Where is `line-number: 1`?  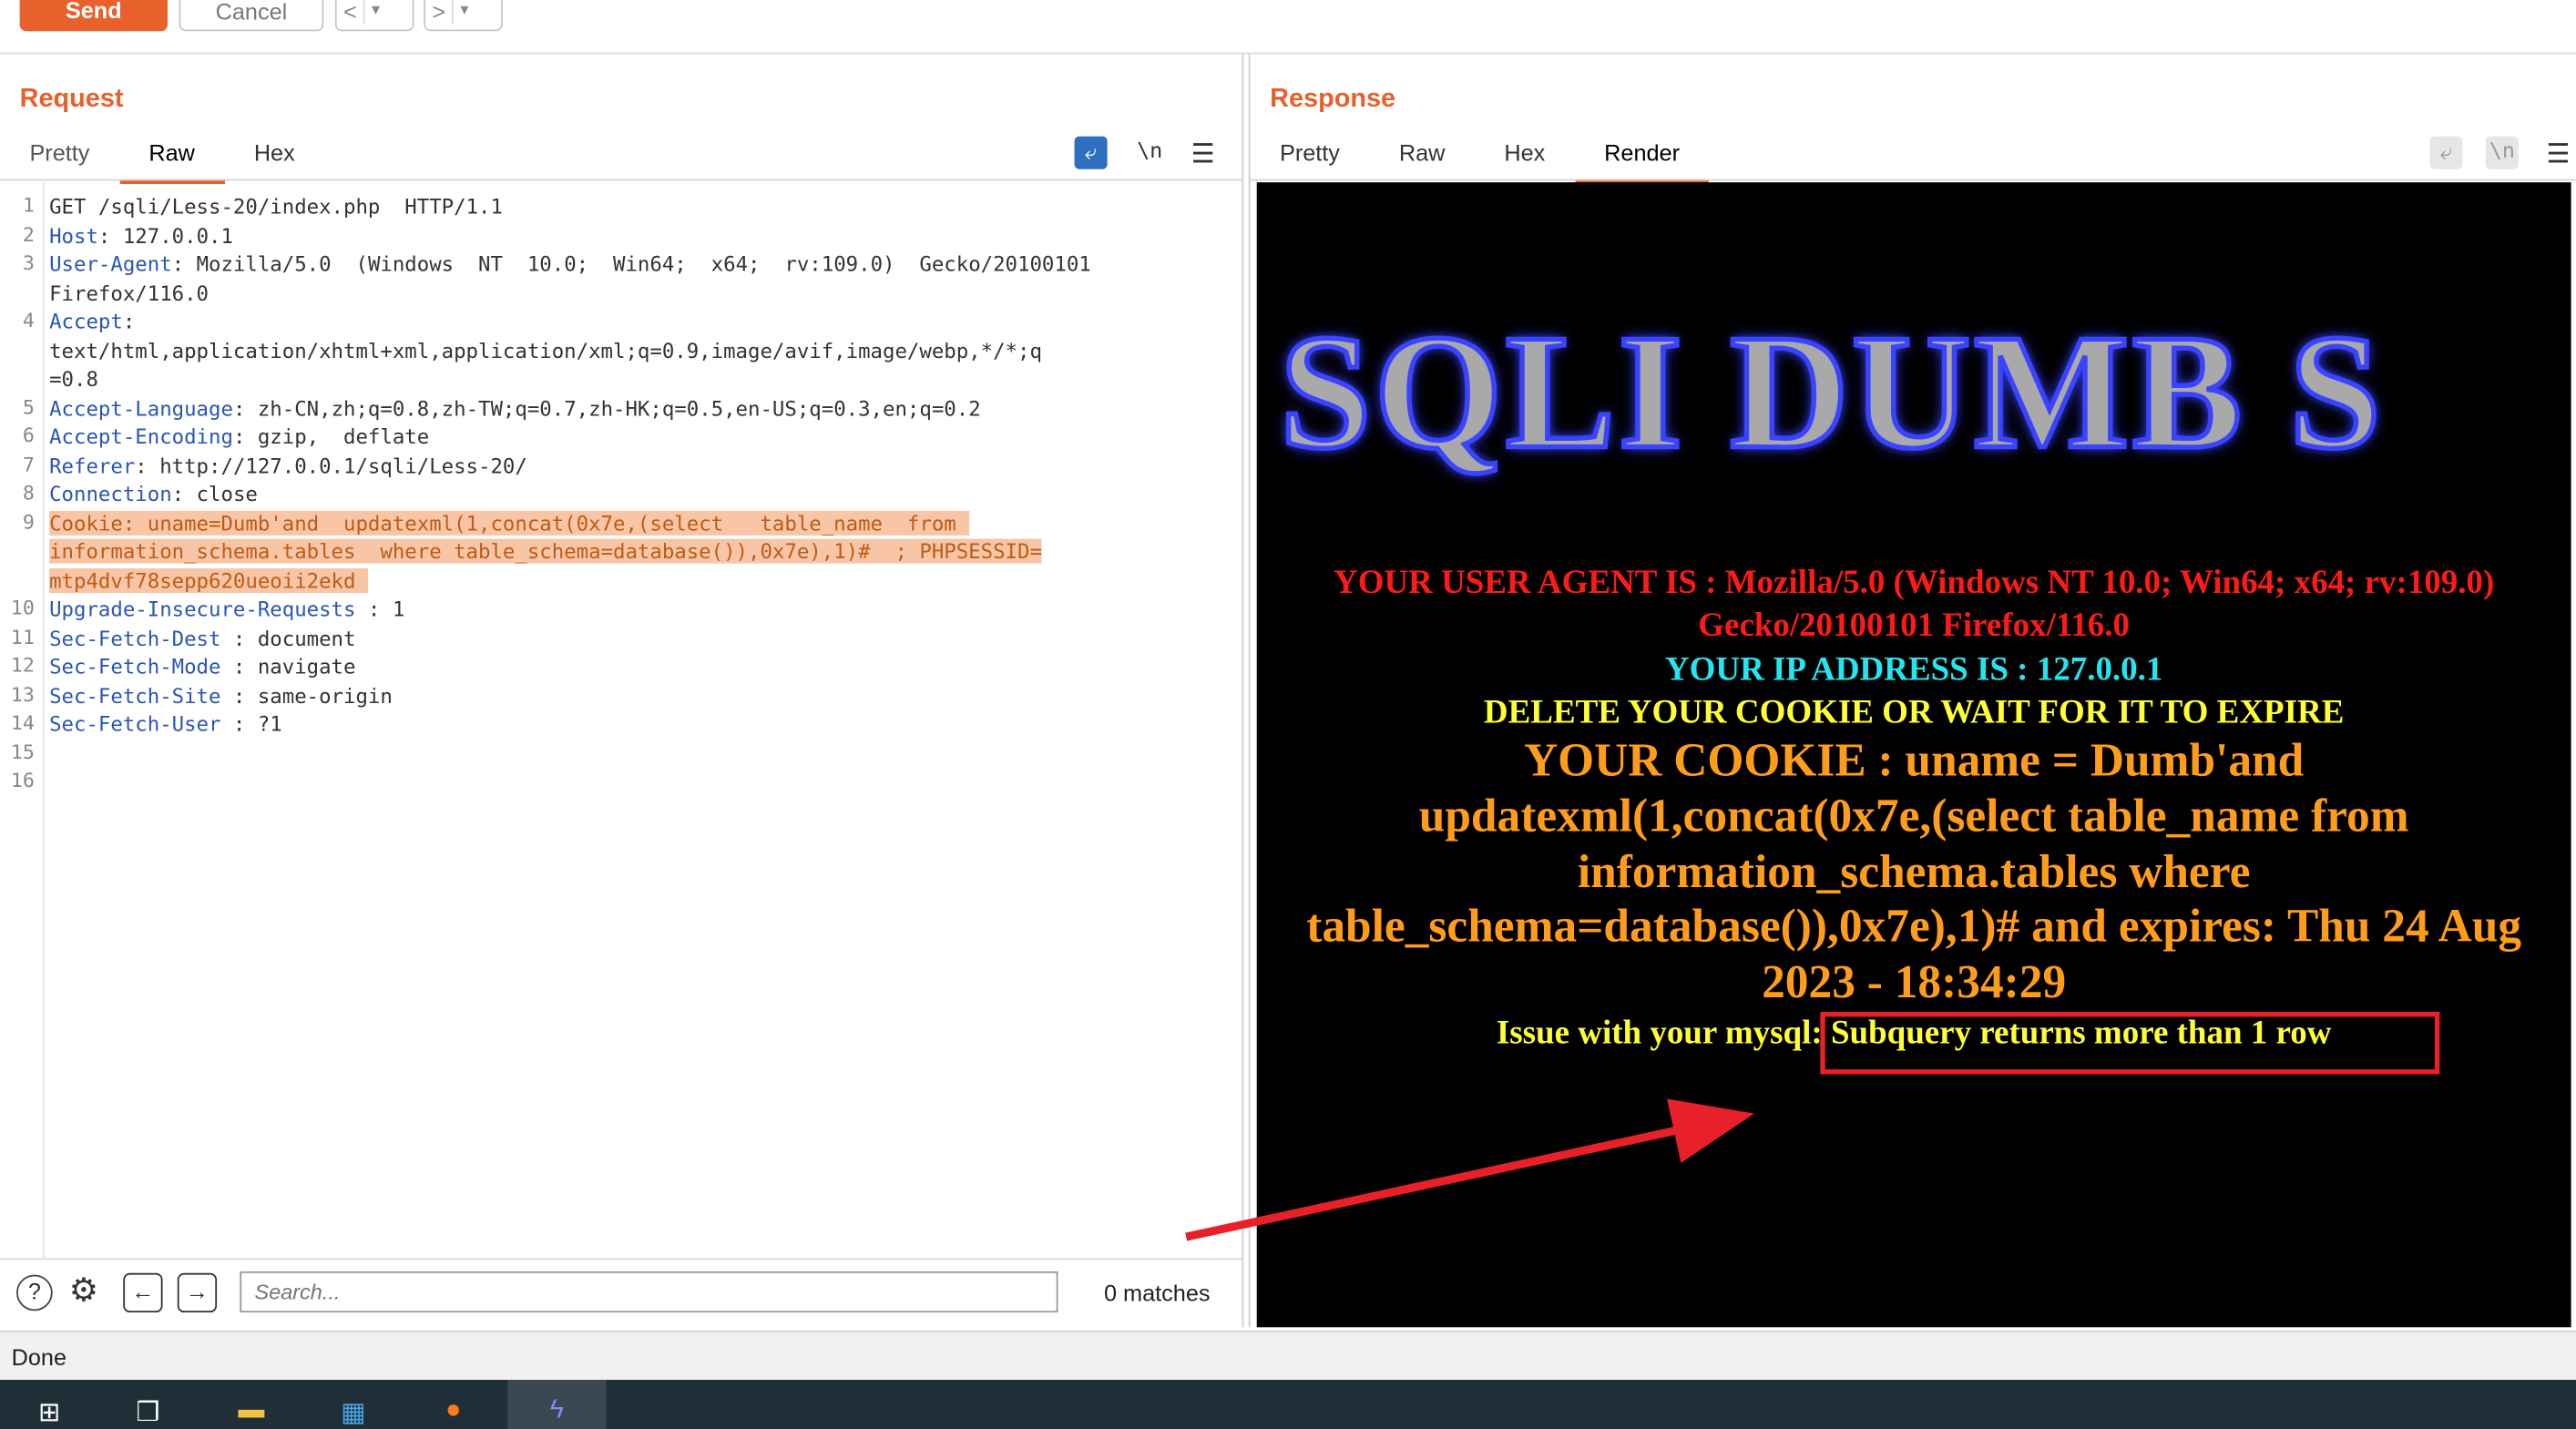 line-number: 1 is located at coordinates (29, 205).